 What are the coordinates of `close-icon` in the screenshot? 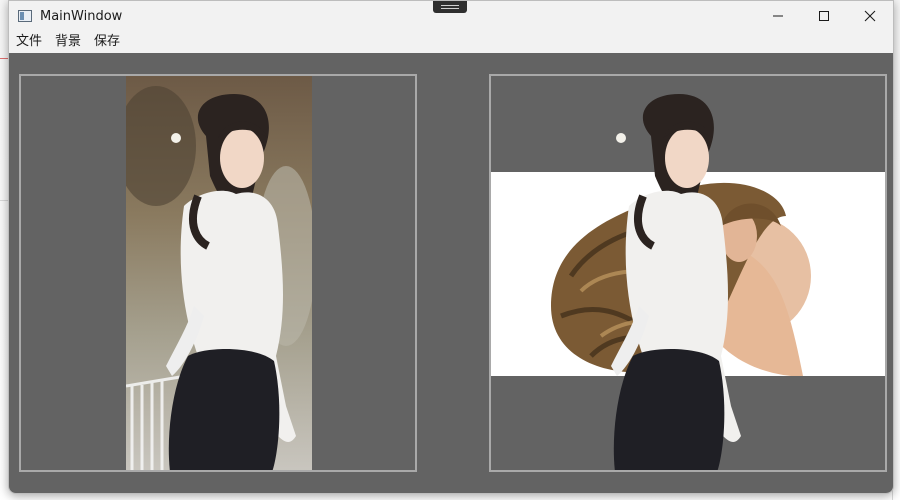 It's located at (870, 16).